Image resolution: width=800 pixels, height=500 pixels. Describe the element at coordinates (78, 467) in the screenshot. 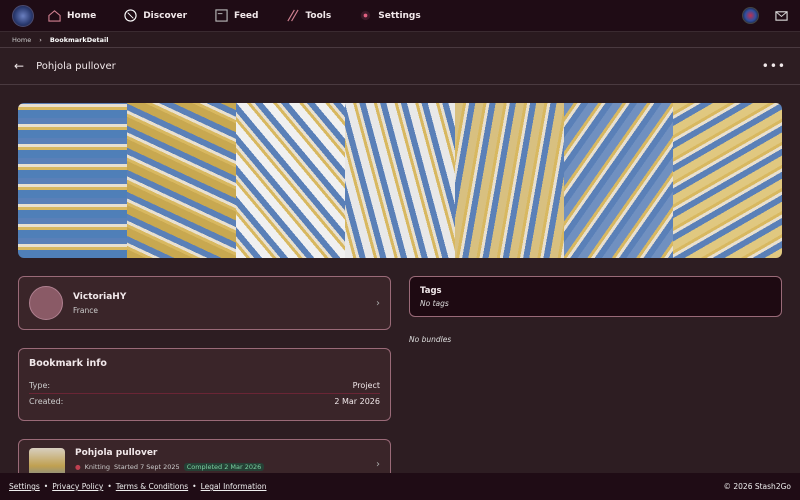

I see `status-chip: ●` at that location.